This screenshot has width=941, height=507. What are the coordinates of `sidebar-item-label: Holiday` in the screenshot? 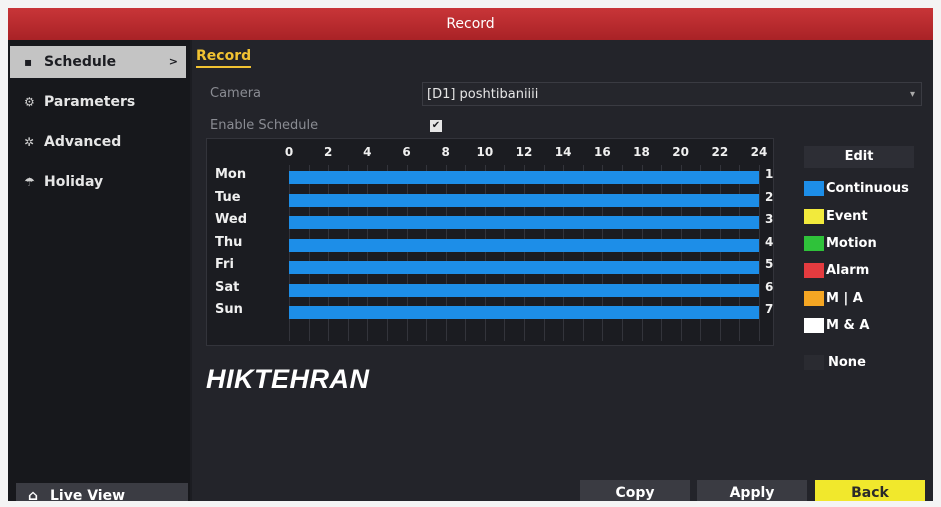 It's located at (74, 182).